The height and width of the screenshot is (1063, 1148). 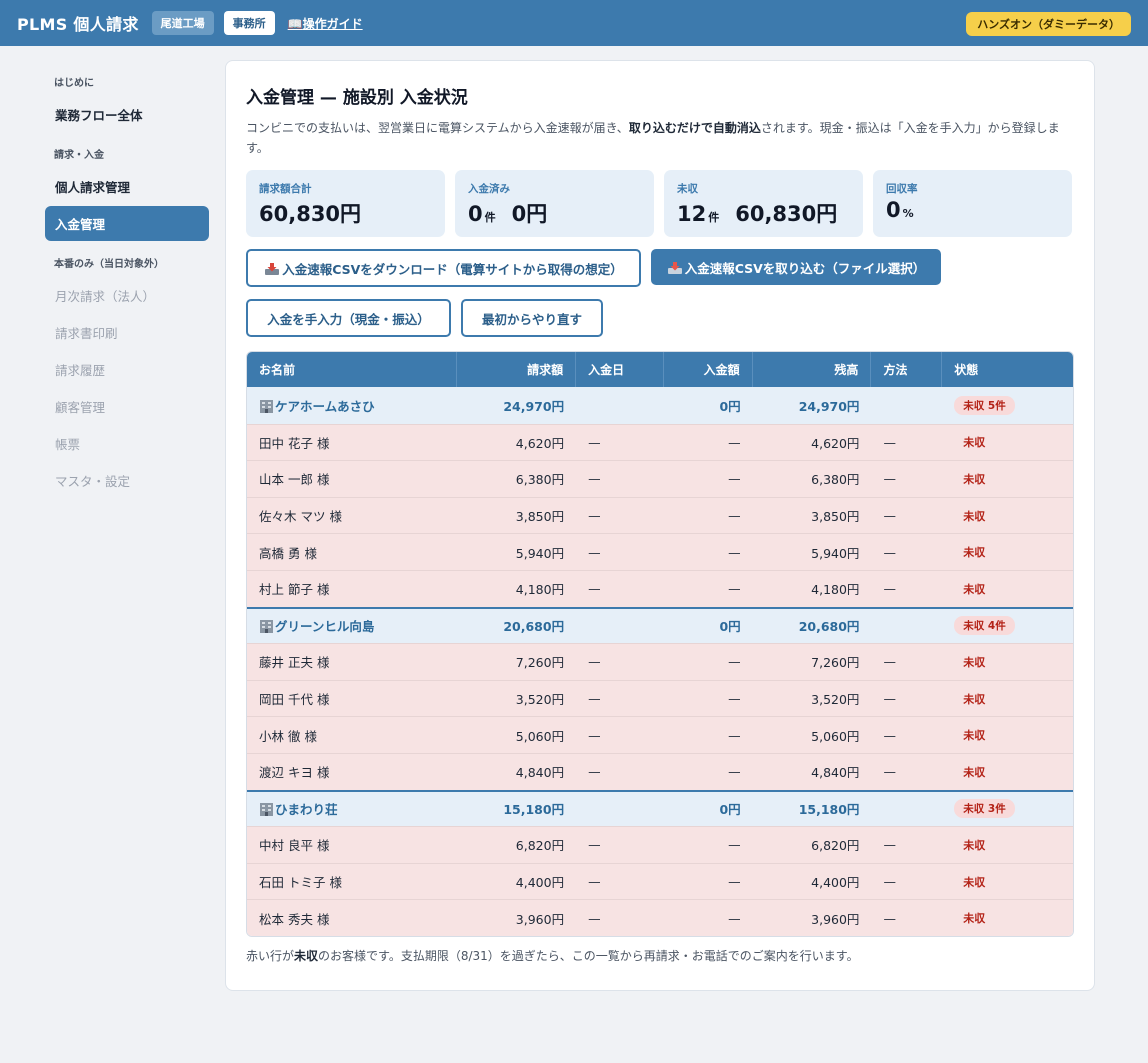 What do you see at coordinates (620, 369) in the screenshot?
I see `col-header-paid-date: 入金日` at bounding box center [620, 369].